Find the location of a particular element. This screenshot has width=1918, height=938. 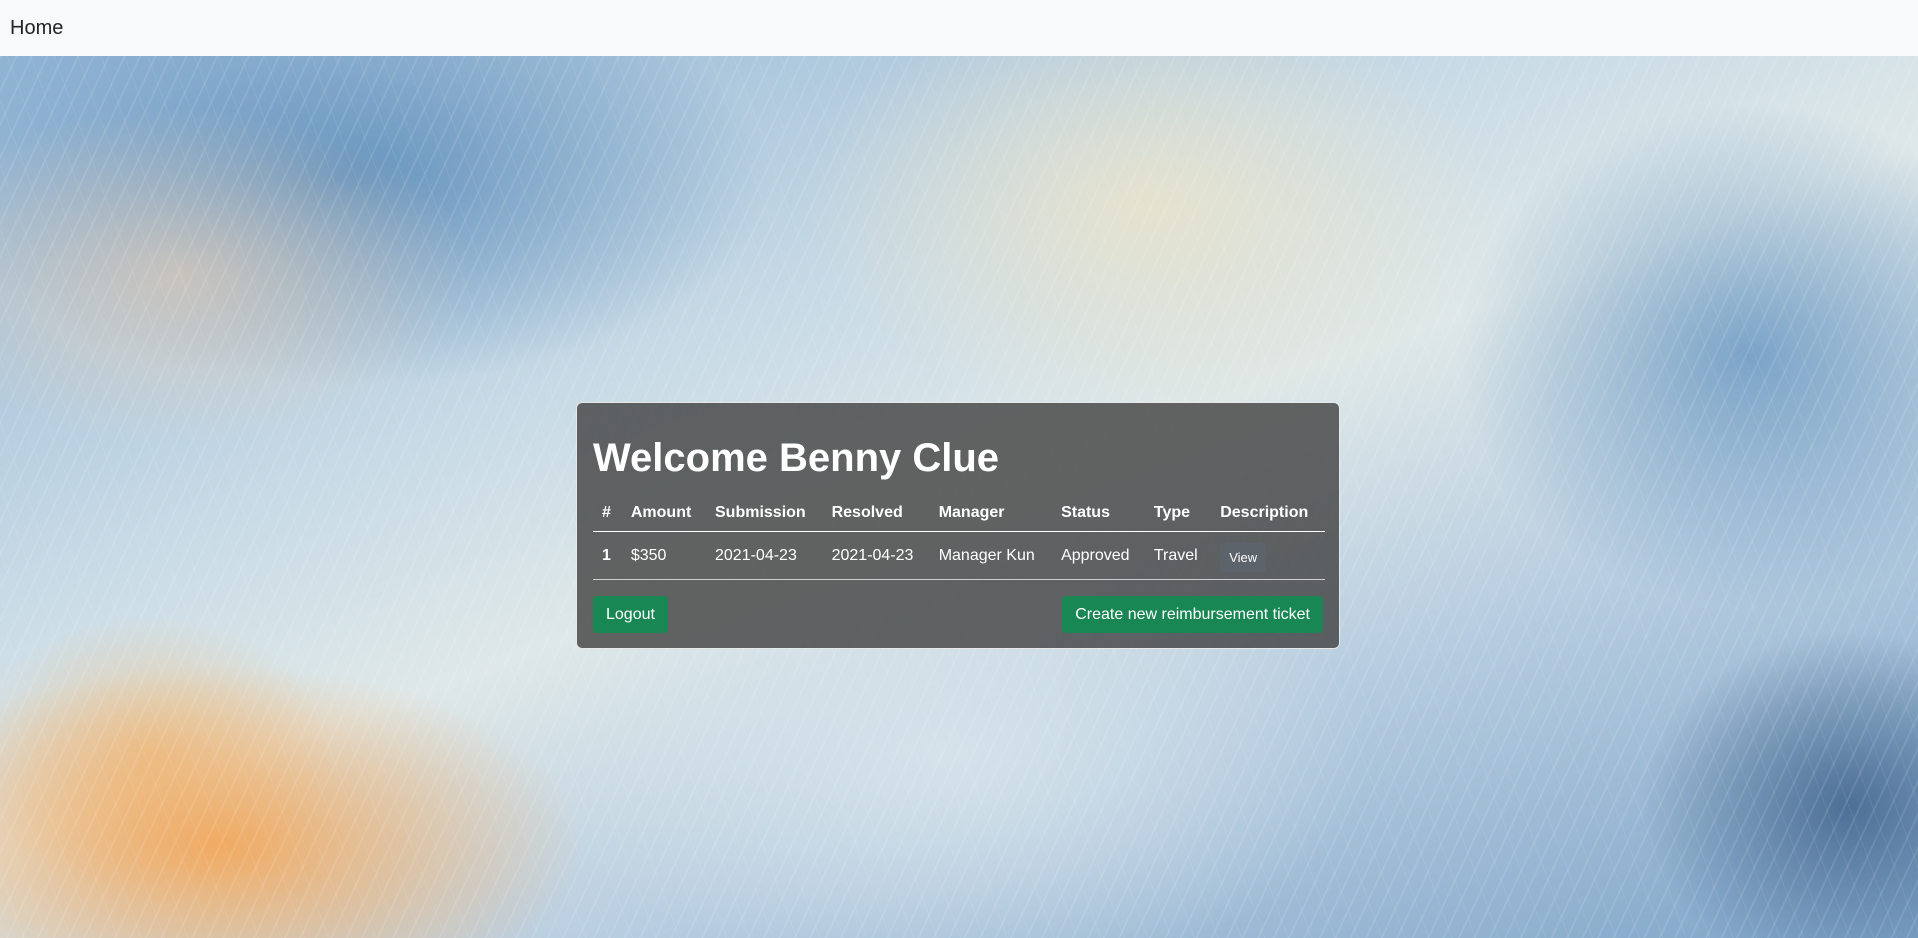

cell-description: View is located at coordinates (1268, 555).